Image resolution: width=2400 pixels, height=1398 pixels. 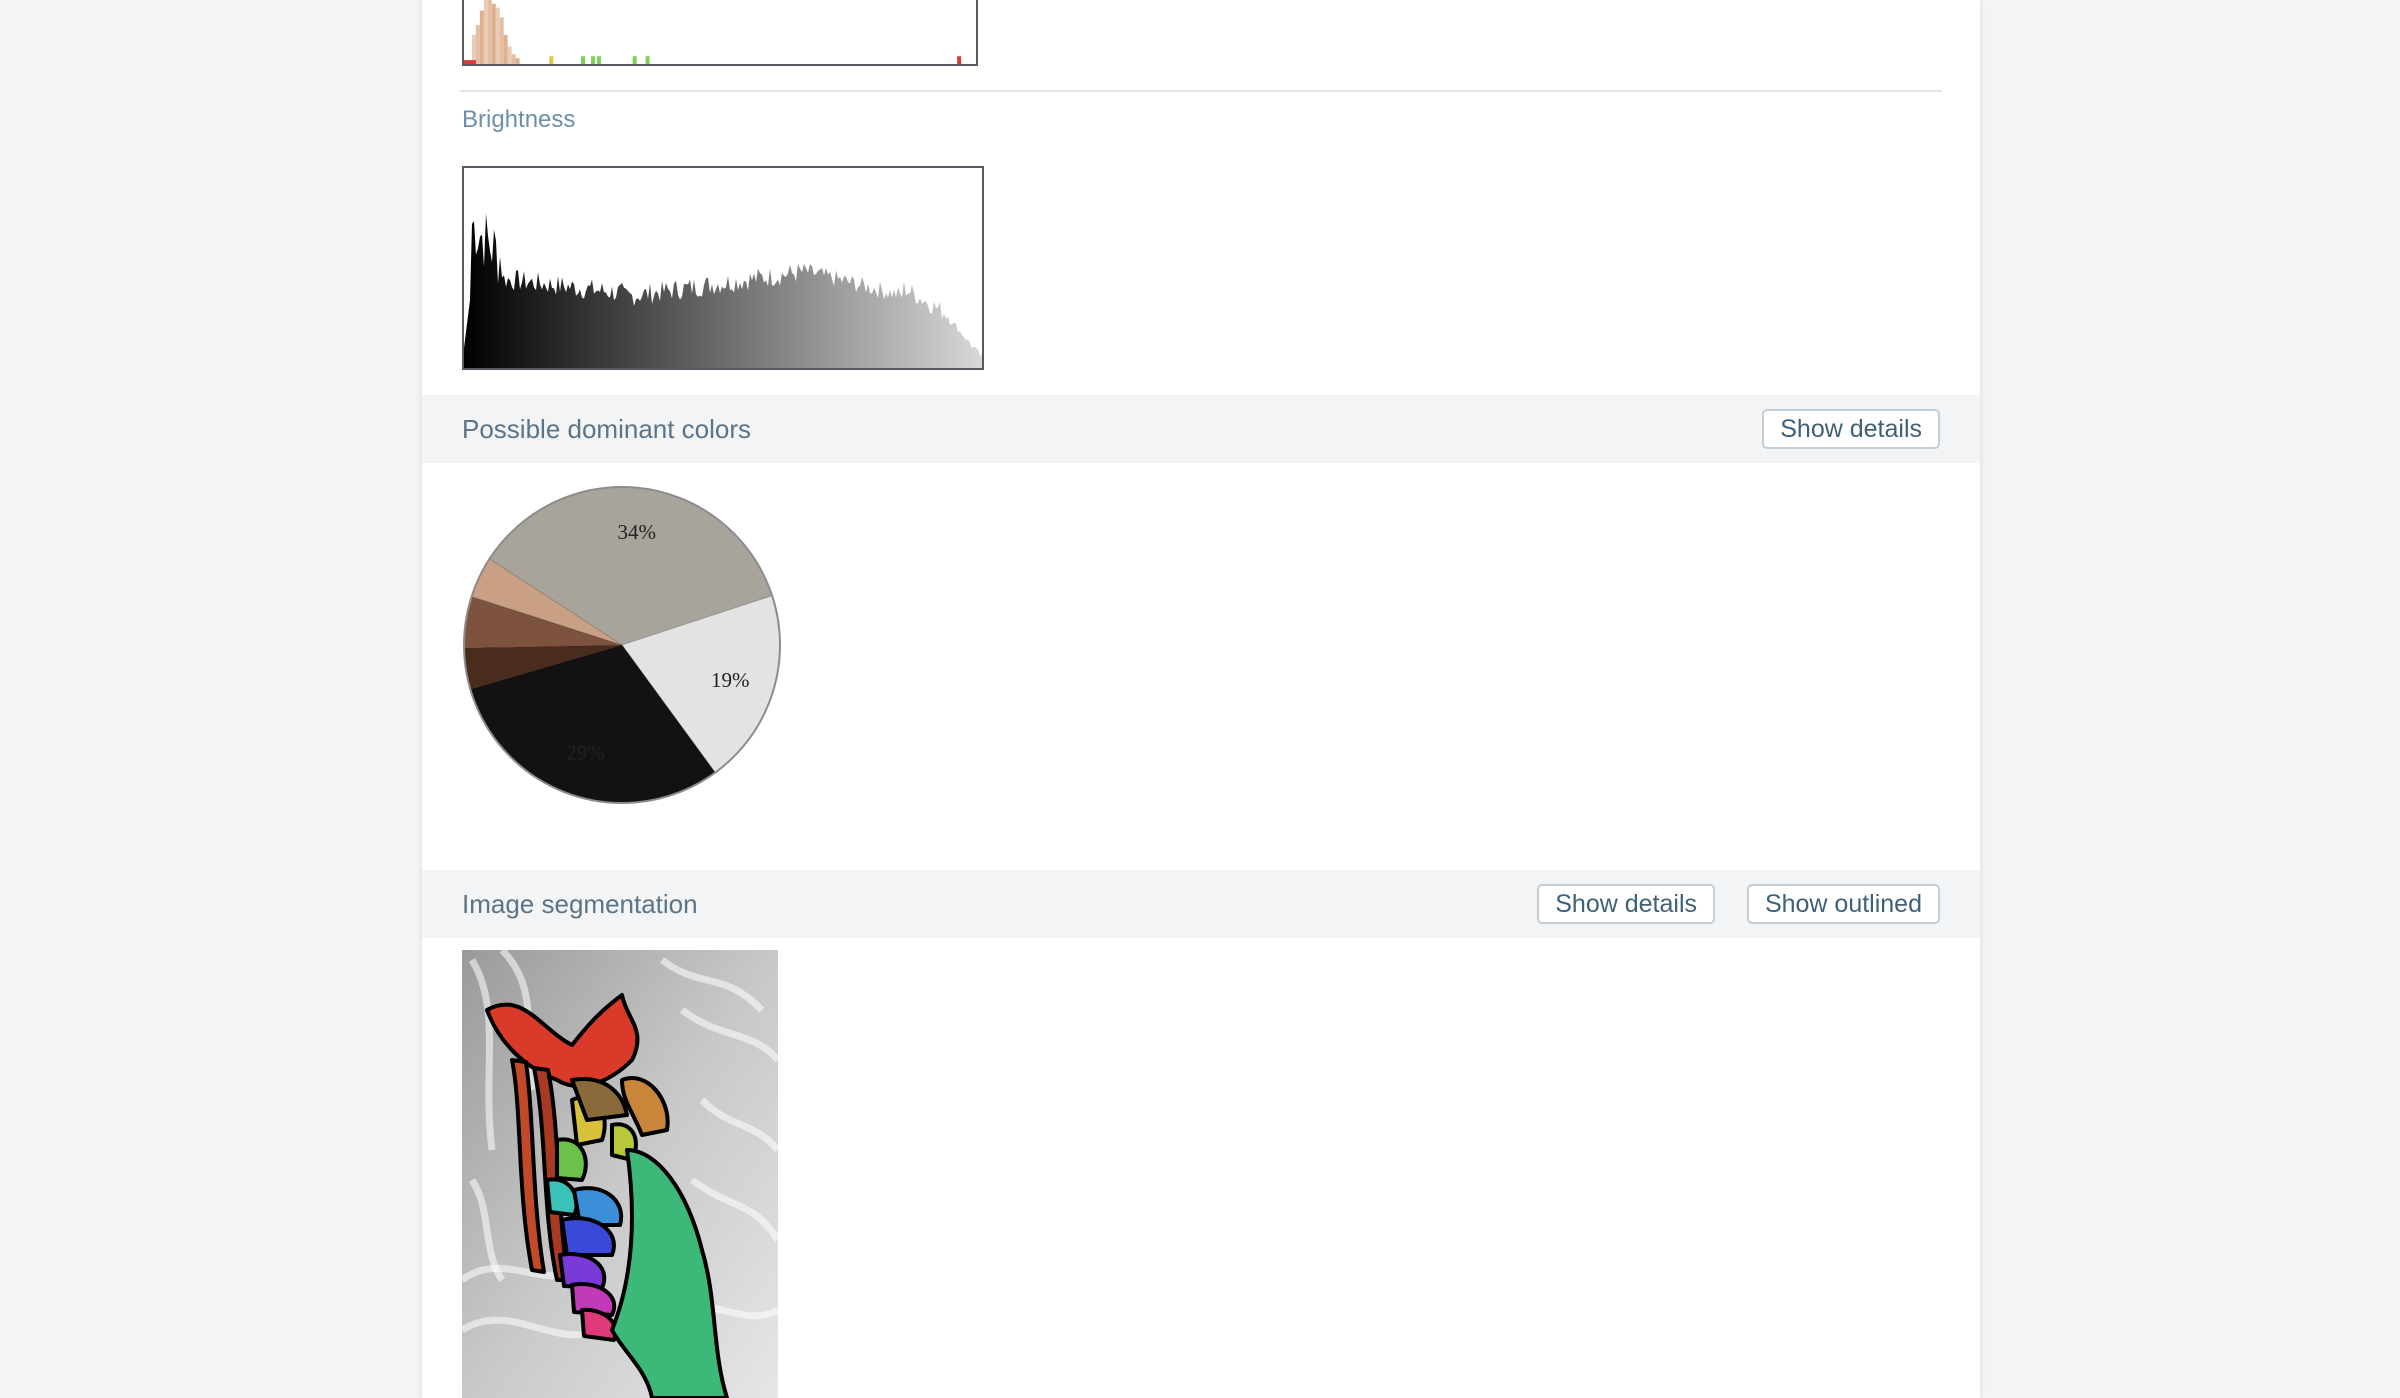 What do you see at coordinates (607, 429) in the screenshot?
I see `dominant-colors-title: Possible dominant colors` at bounding box center [607, 429].